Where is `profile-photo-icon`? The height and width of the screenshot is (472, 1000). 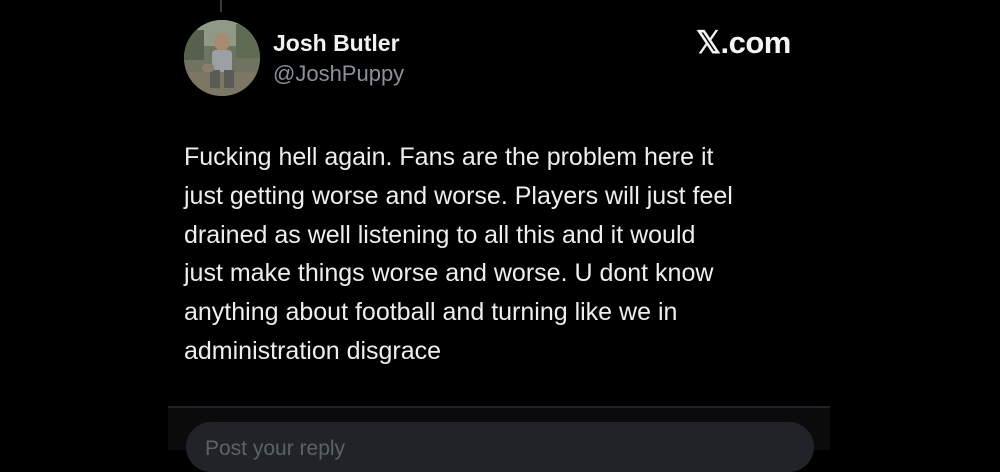 profile-photo-icon is located at coordinates (222, 58).